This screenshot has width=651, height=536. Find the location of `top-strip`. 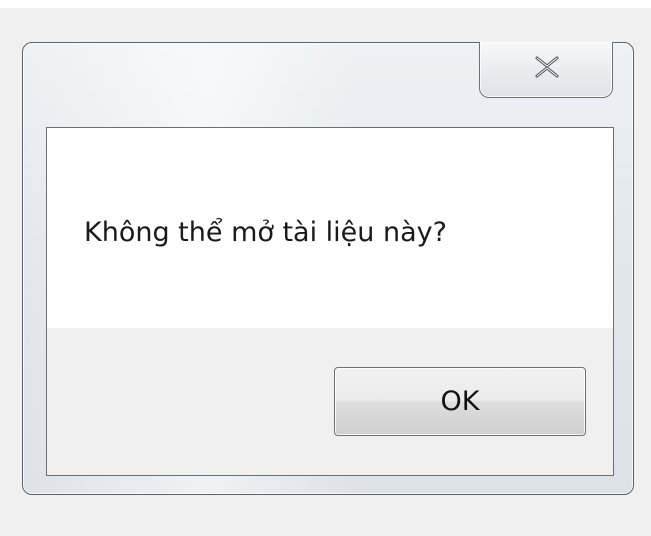

top-strip is located at coordinates (325, 4).